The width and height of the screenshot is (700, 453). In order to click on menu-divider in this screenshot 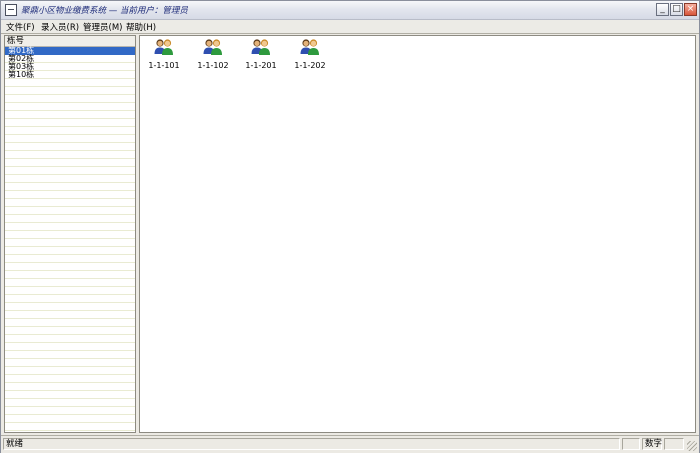, I will do `click(350, 33)`.